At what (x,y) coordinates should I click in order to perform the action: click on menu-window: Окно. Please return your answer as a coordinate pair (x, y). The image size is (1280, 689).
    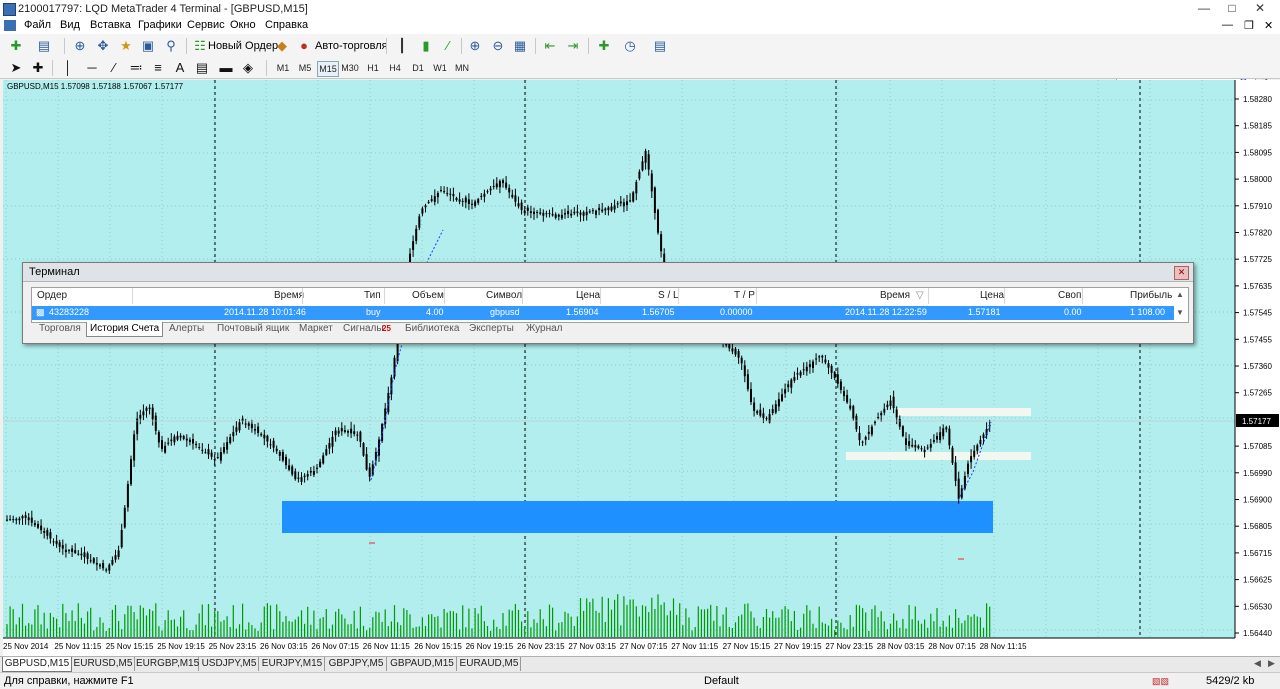
    Looking at the image, I should click on (243, 25).